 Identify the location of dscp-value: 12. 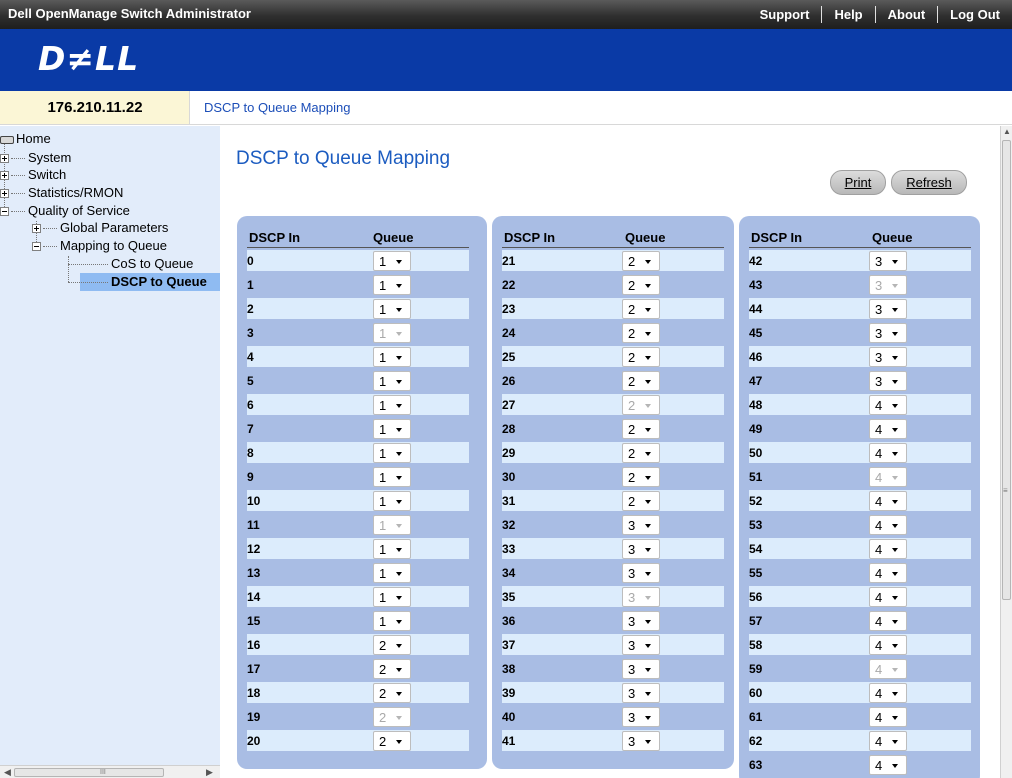
(254, 549).